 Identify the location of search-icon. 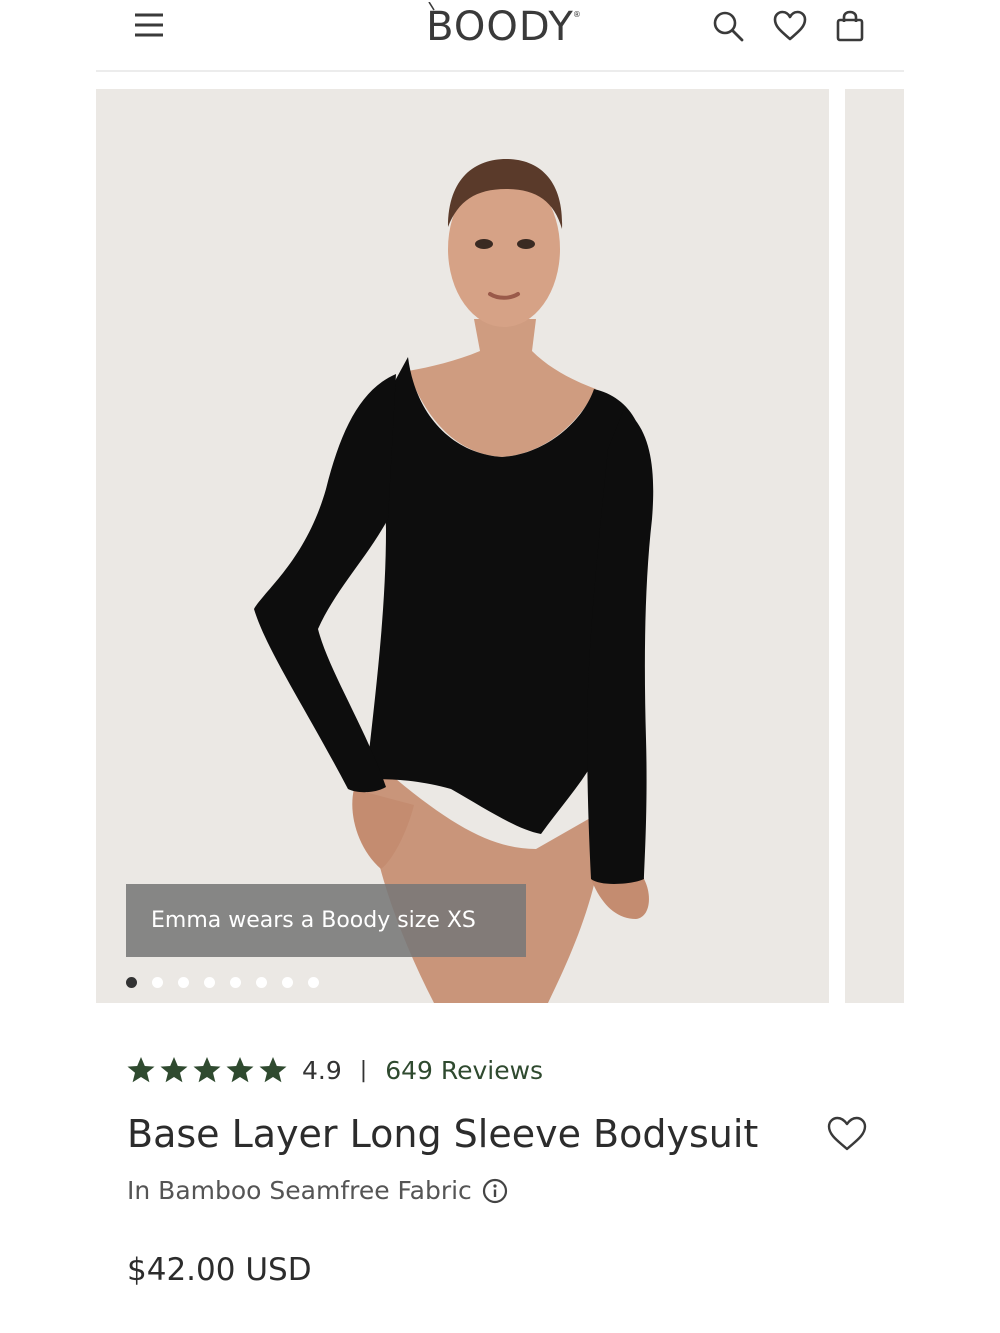
(728, 26).